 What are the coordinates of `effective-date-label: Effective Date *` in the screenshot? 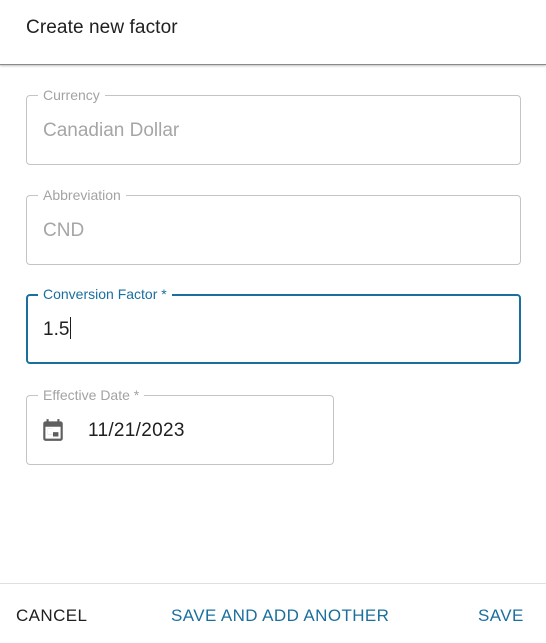 It's located at (91, 395).